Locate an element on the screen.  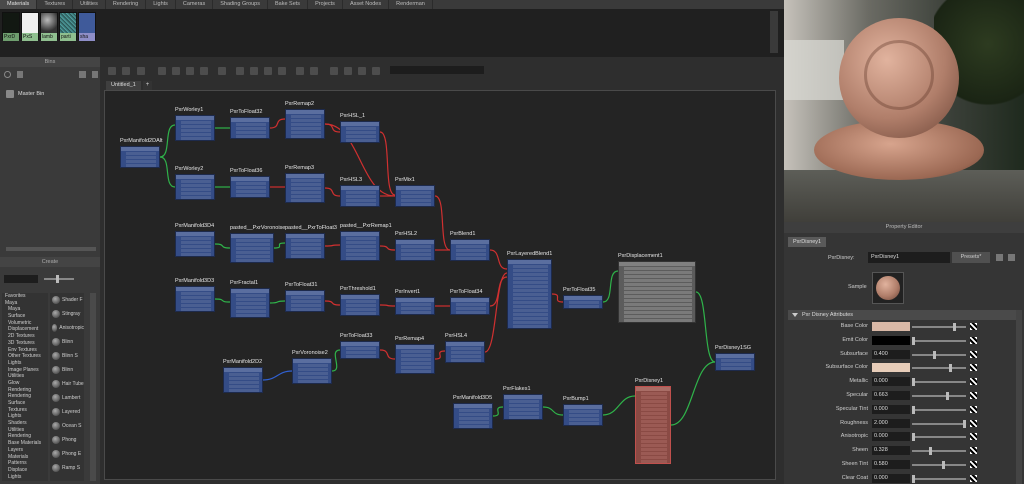
property-editor-scrollbar is located at coordinates (1019, 397).